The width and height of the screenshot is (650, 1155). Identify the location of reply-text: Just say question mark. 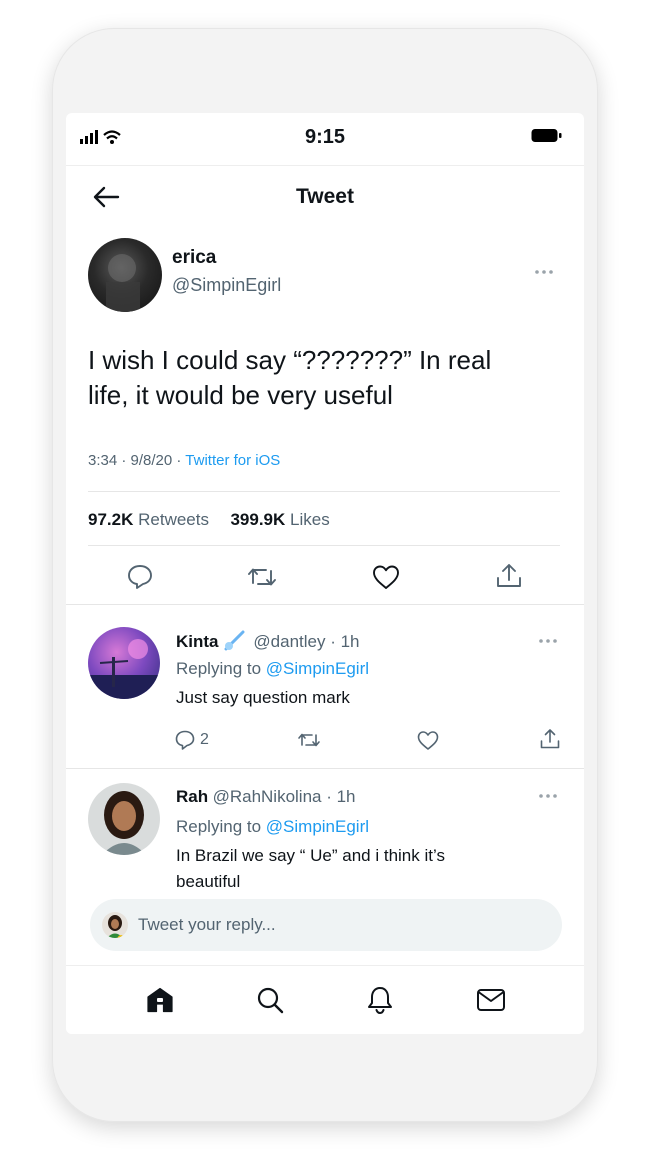
(263, 697).